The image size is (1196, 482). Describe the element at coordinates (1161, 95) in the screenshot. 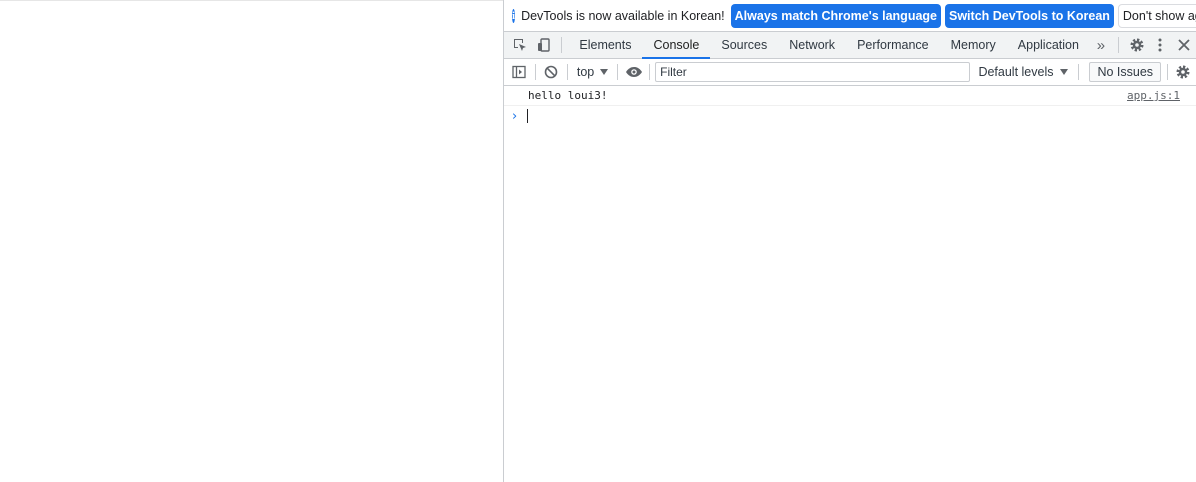

I see `console-message-source-link: app.js:1` at that location.